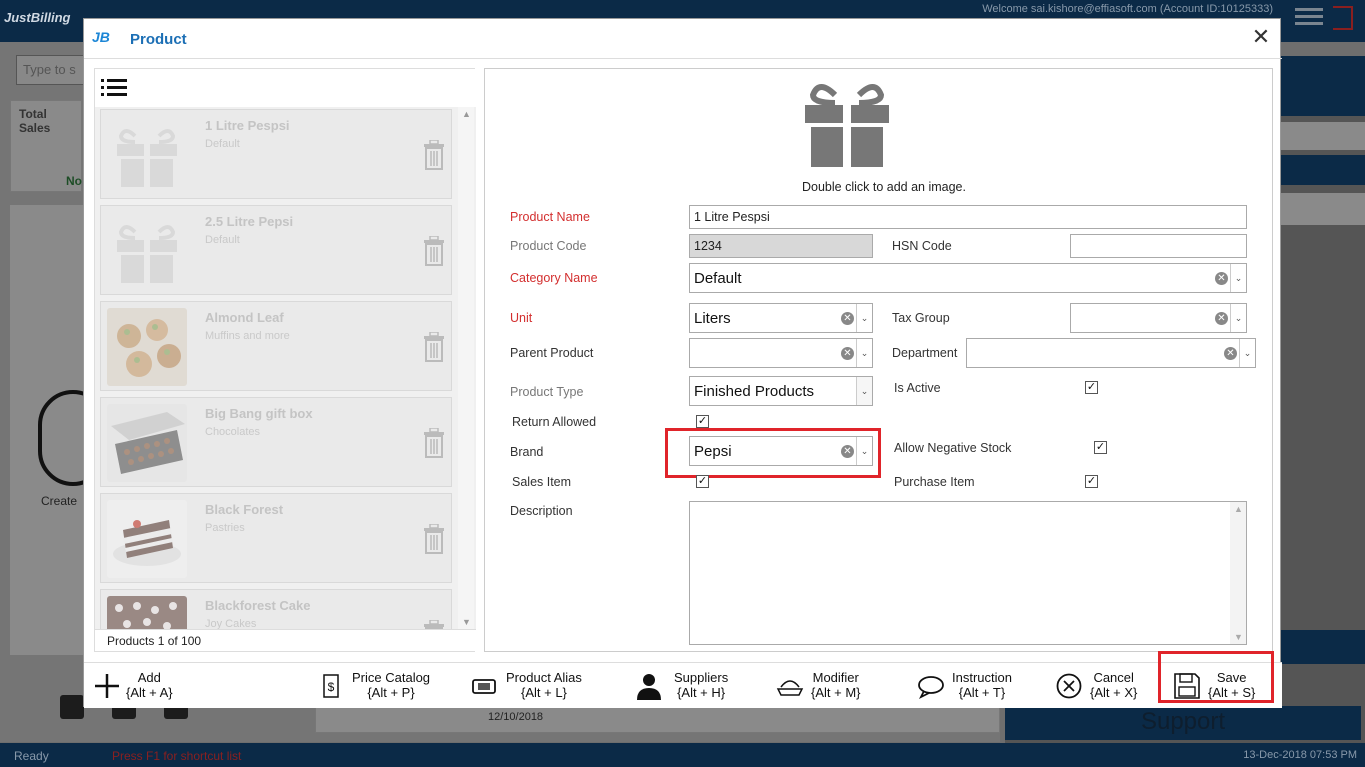 This screenshot has height=767, width=1365. I want to click on product-category: Default, so click(222, 144).